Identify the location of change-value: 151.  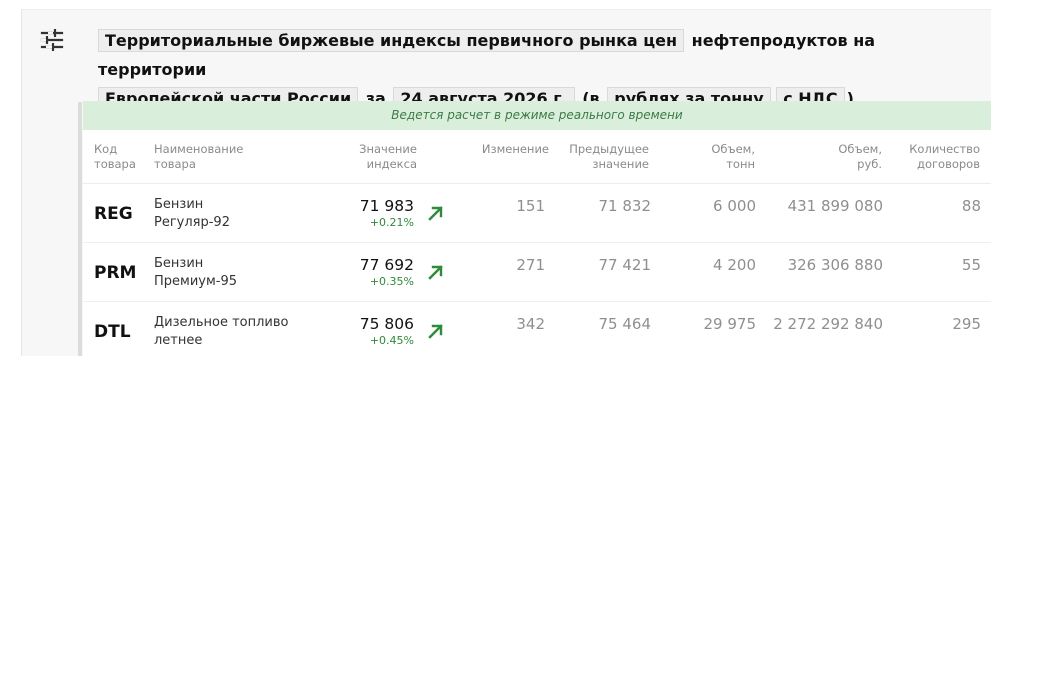
(530, 206).